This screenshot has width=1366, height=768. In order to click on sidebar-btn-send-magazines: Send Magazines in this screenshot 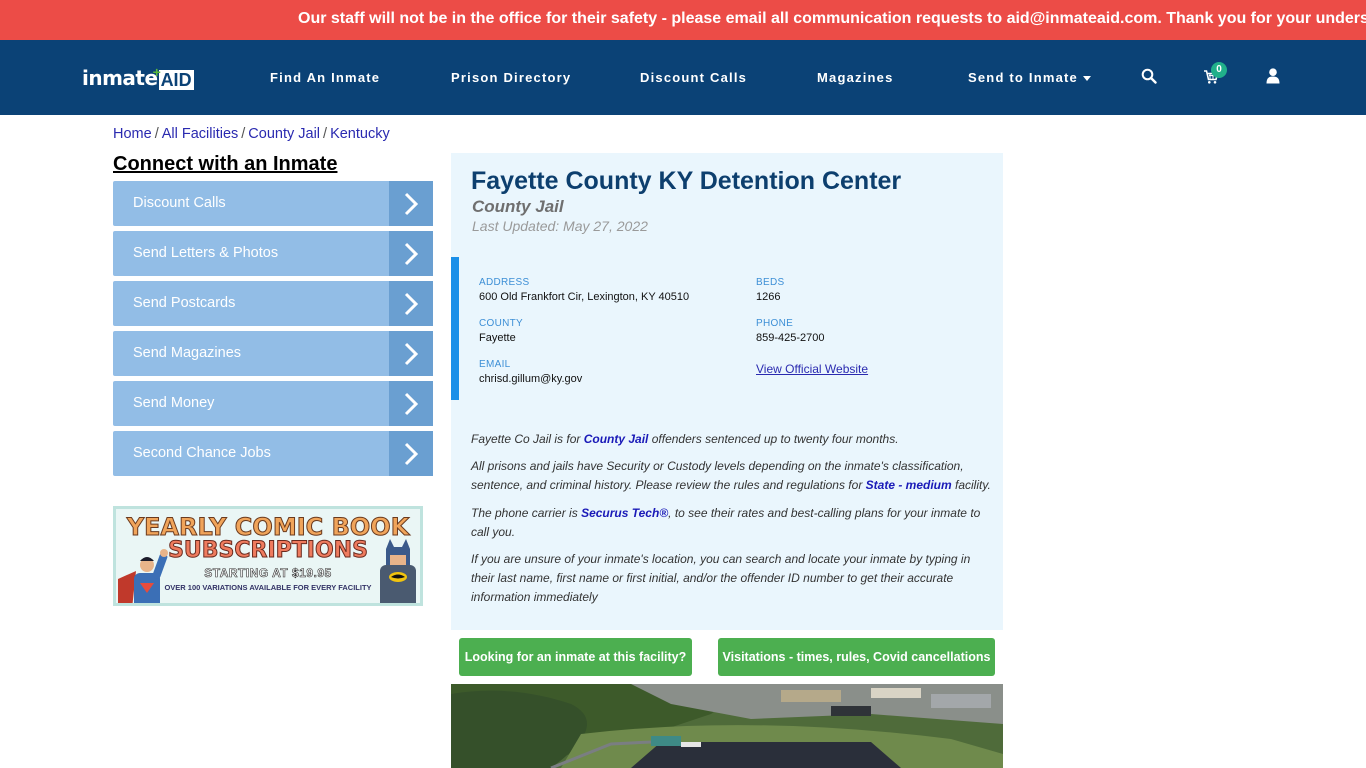, I will do `click(273, 353)`.